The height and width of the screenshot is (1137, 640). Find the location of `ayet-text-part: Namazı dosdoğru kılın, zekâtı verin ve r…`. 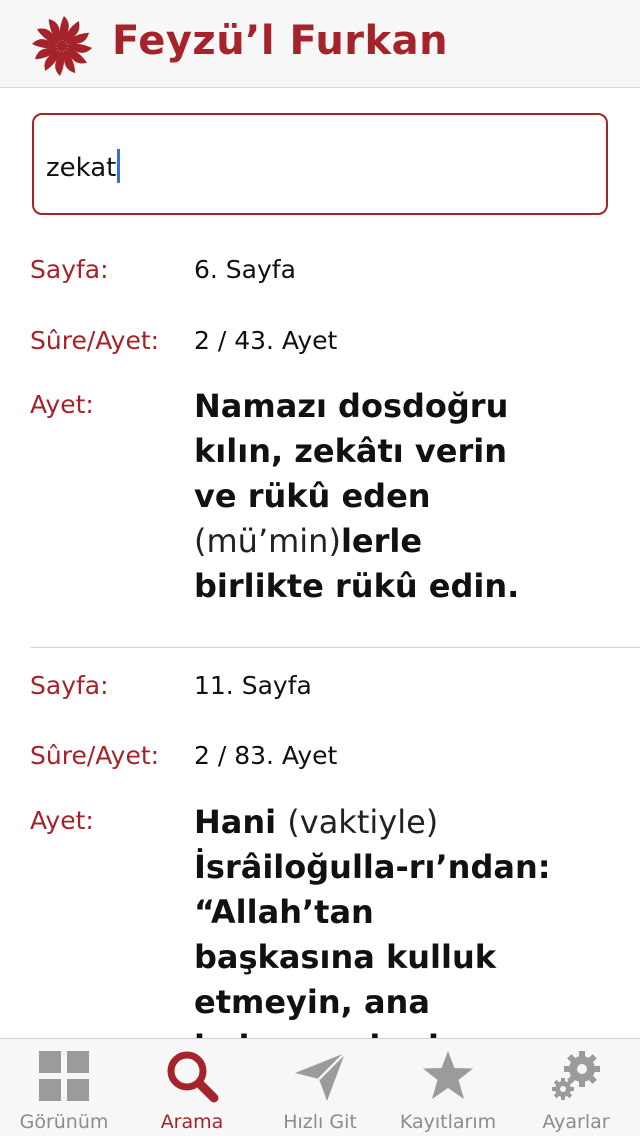

ayet-text-part: Namazı dosdoğru kılın, zekâtı verin ve r… is located at coordinates (351, 451).